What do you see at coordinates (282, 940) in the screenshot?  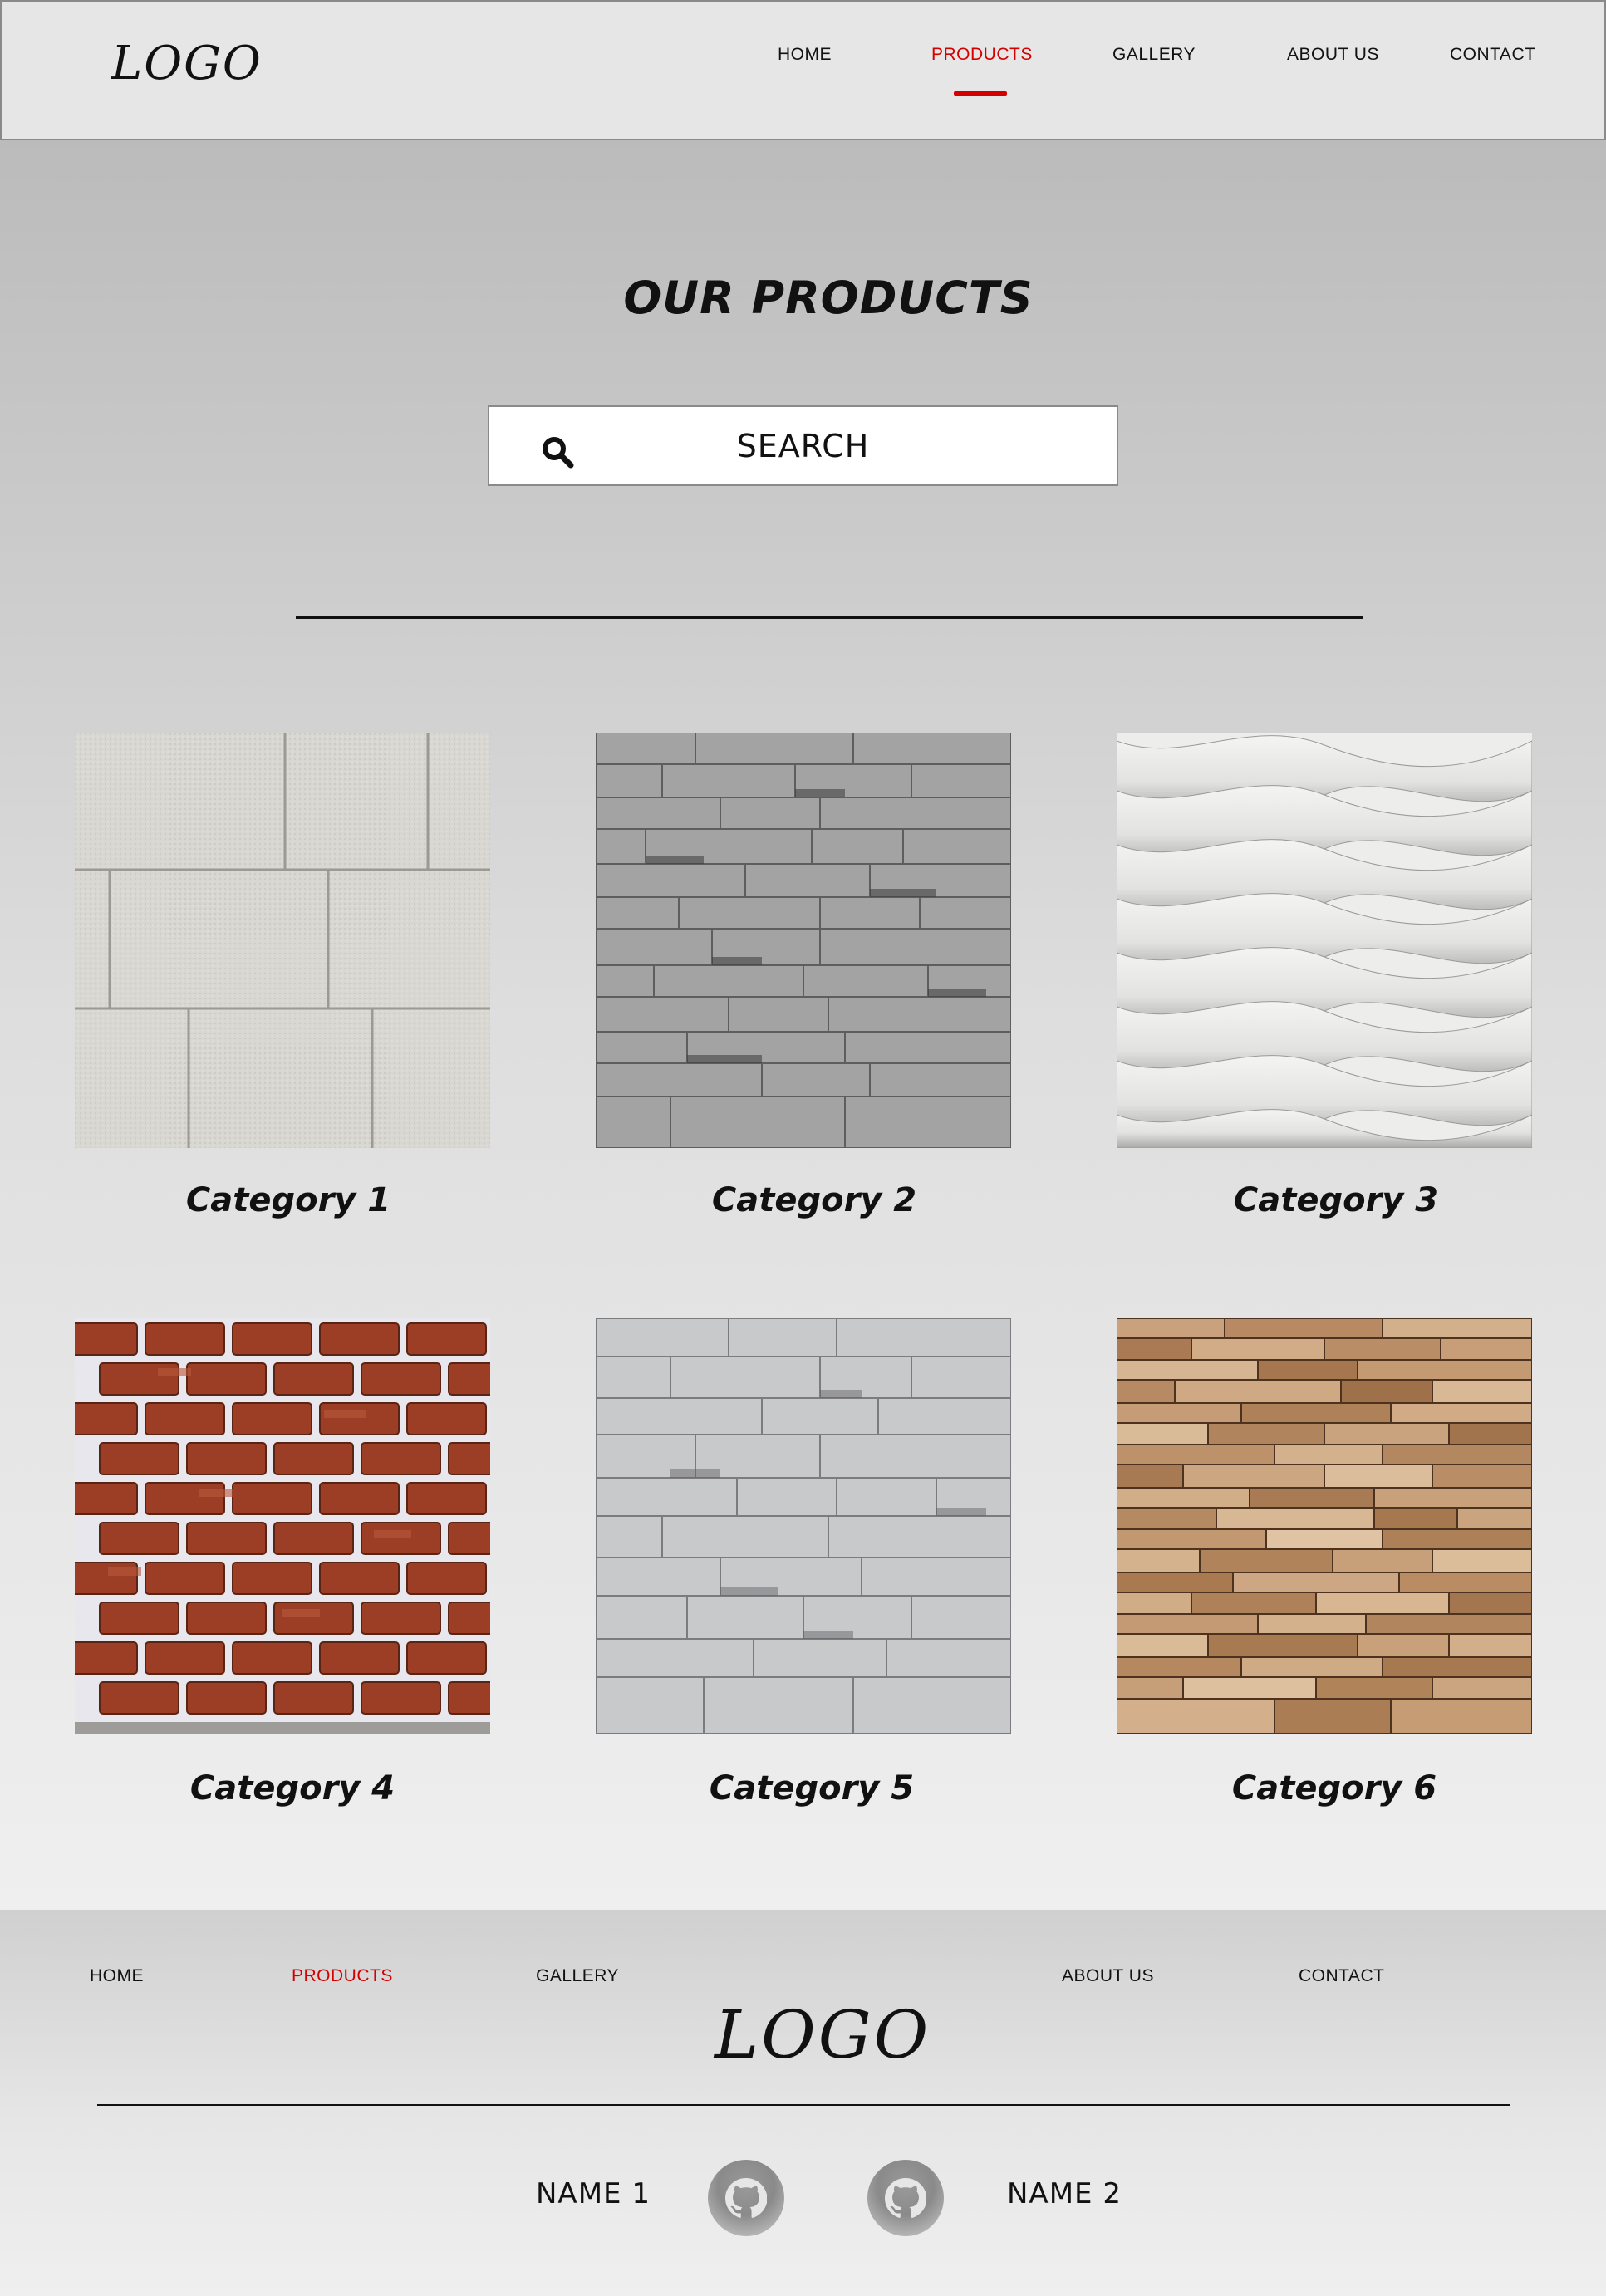 I see `category-1-image` at bounding box center [282, 940].